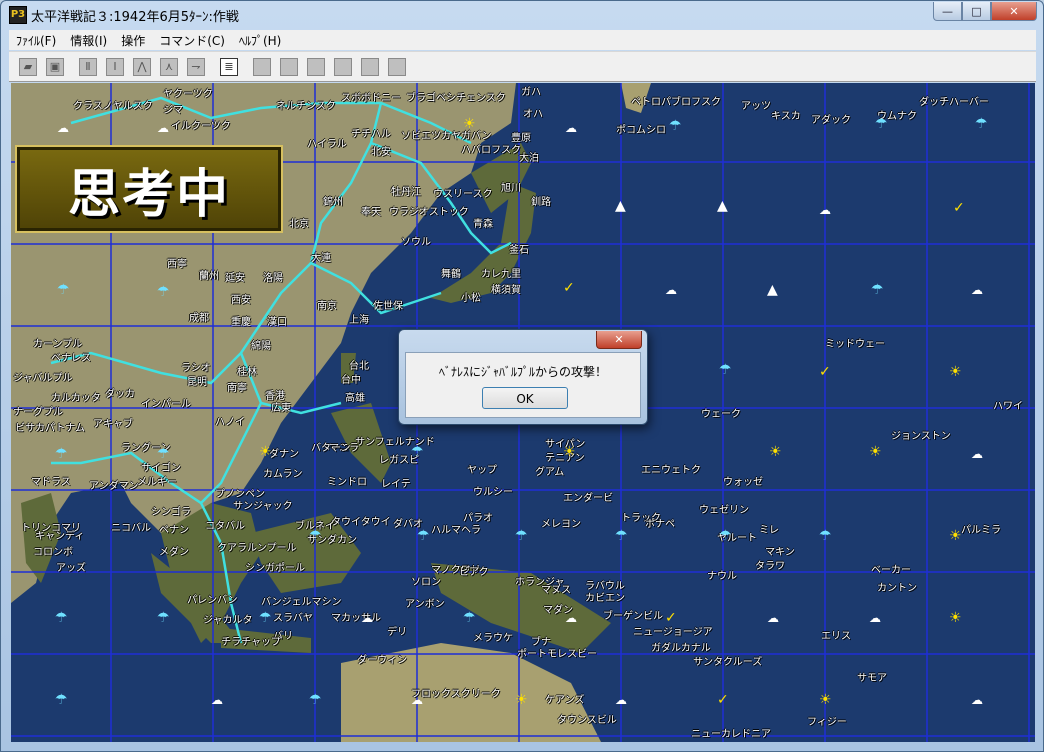  Describe the element at coordinates (209, 274) in the screenshot. I see `map-place-label: 蘭州` at that location.